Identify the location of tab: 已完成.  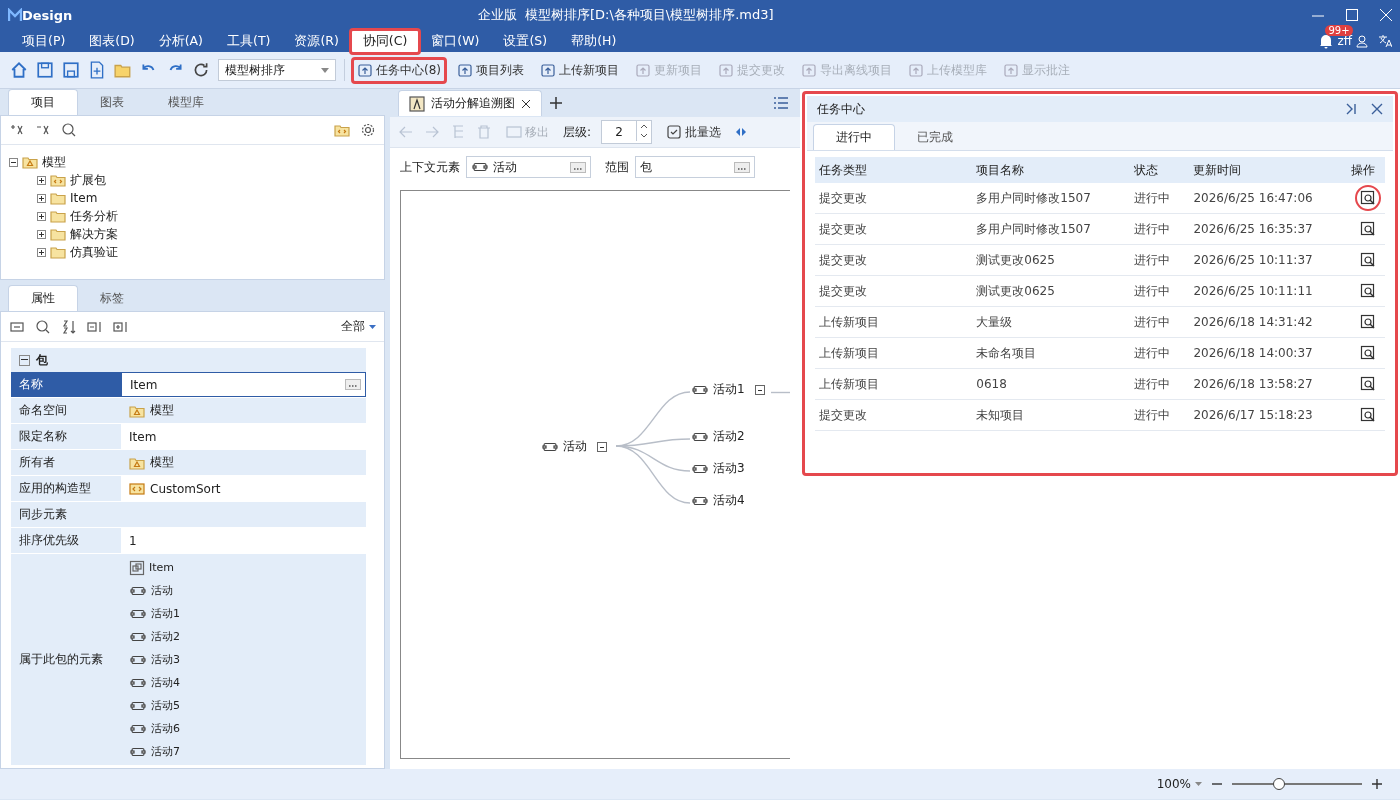
(935, 137).